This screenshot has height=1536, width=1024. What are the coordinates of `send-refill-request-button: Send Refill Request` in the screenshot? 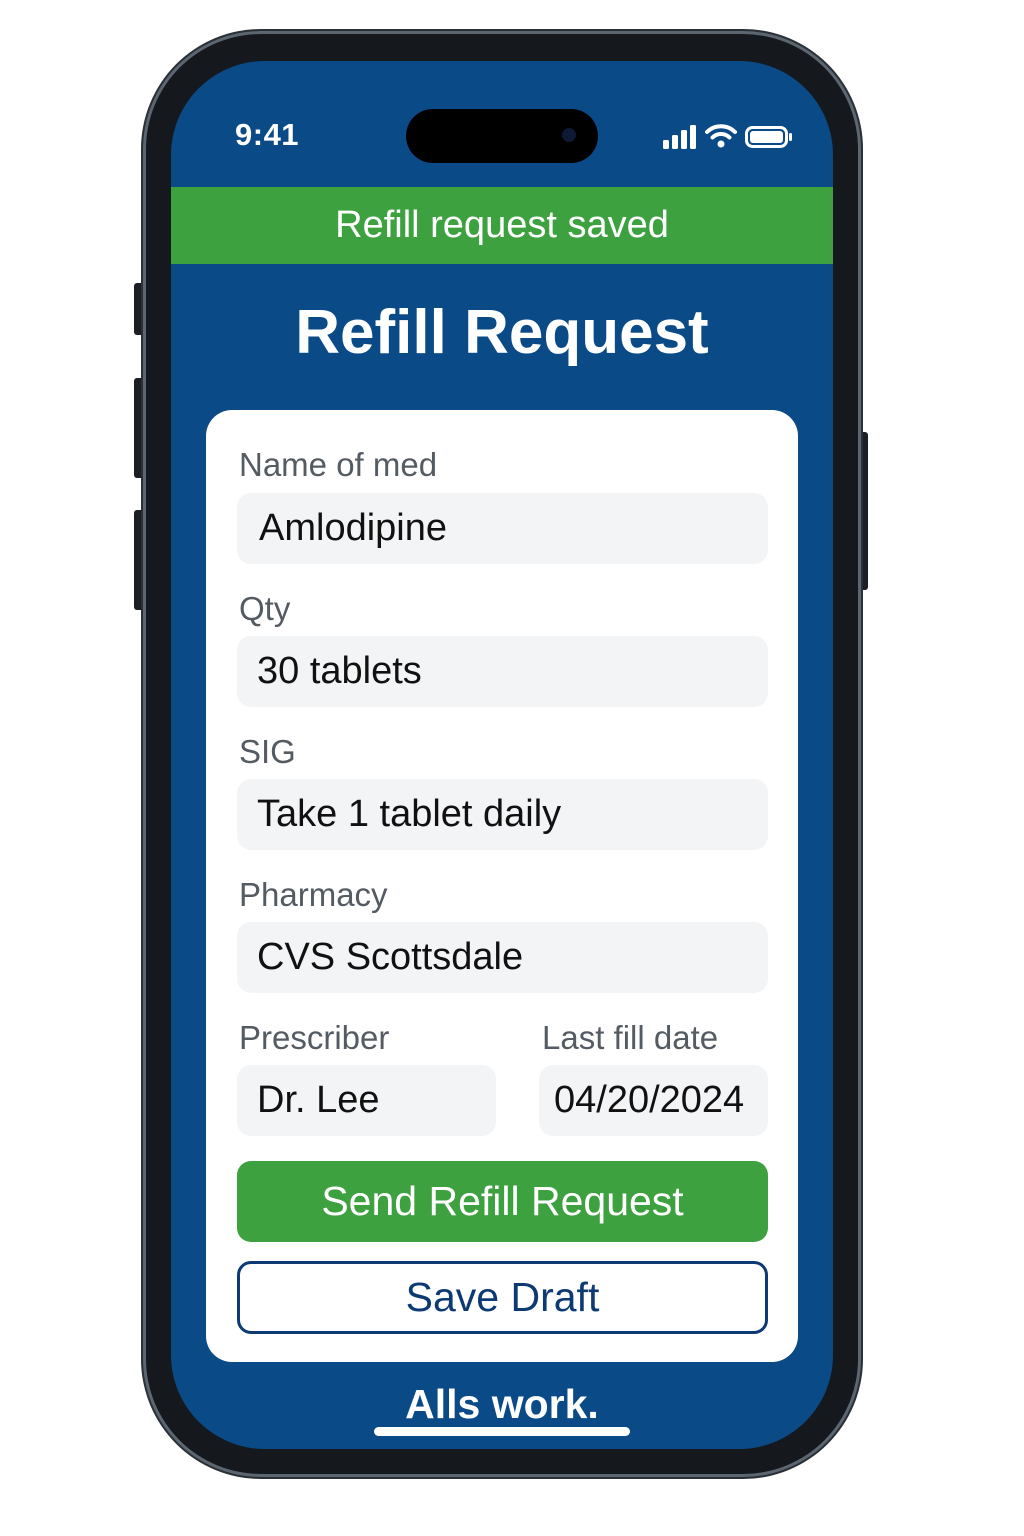 It's located at (502, 1201).